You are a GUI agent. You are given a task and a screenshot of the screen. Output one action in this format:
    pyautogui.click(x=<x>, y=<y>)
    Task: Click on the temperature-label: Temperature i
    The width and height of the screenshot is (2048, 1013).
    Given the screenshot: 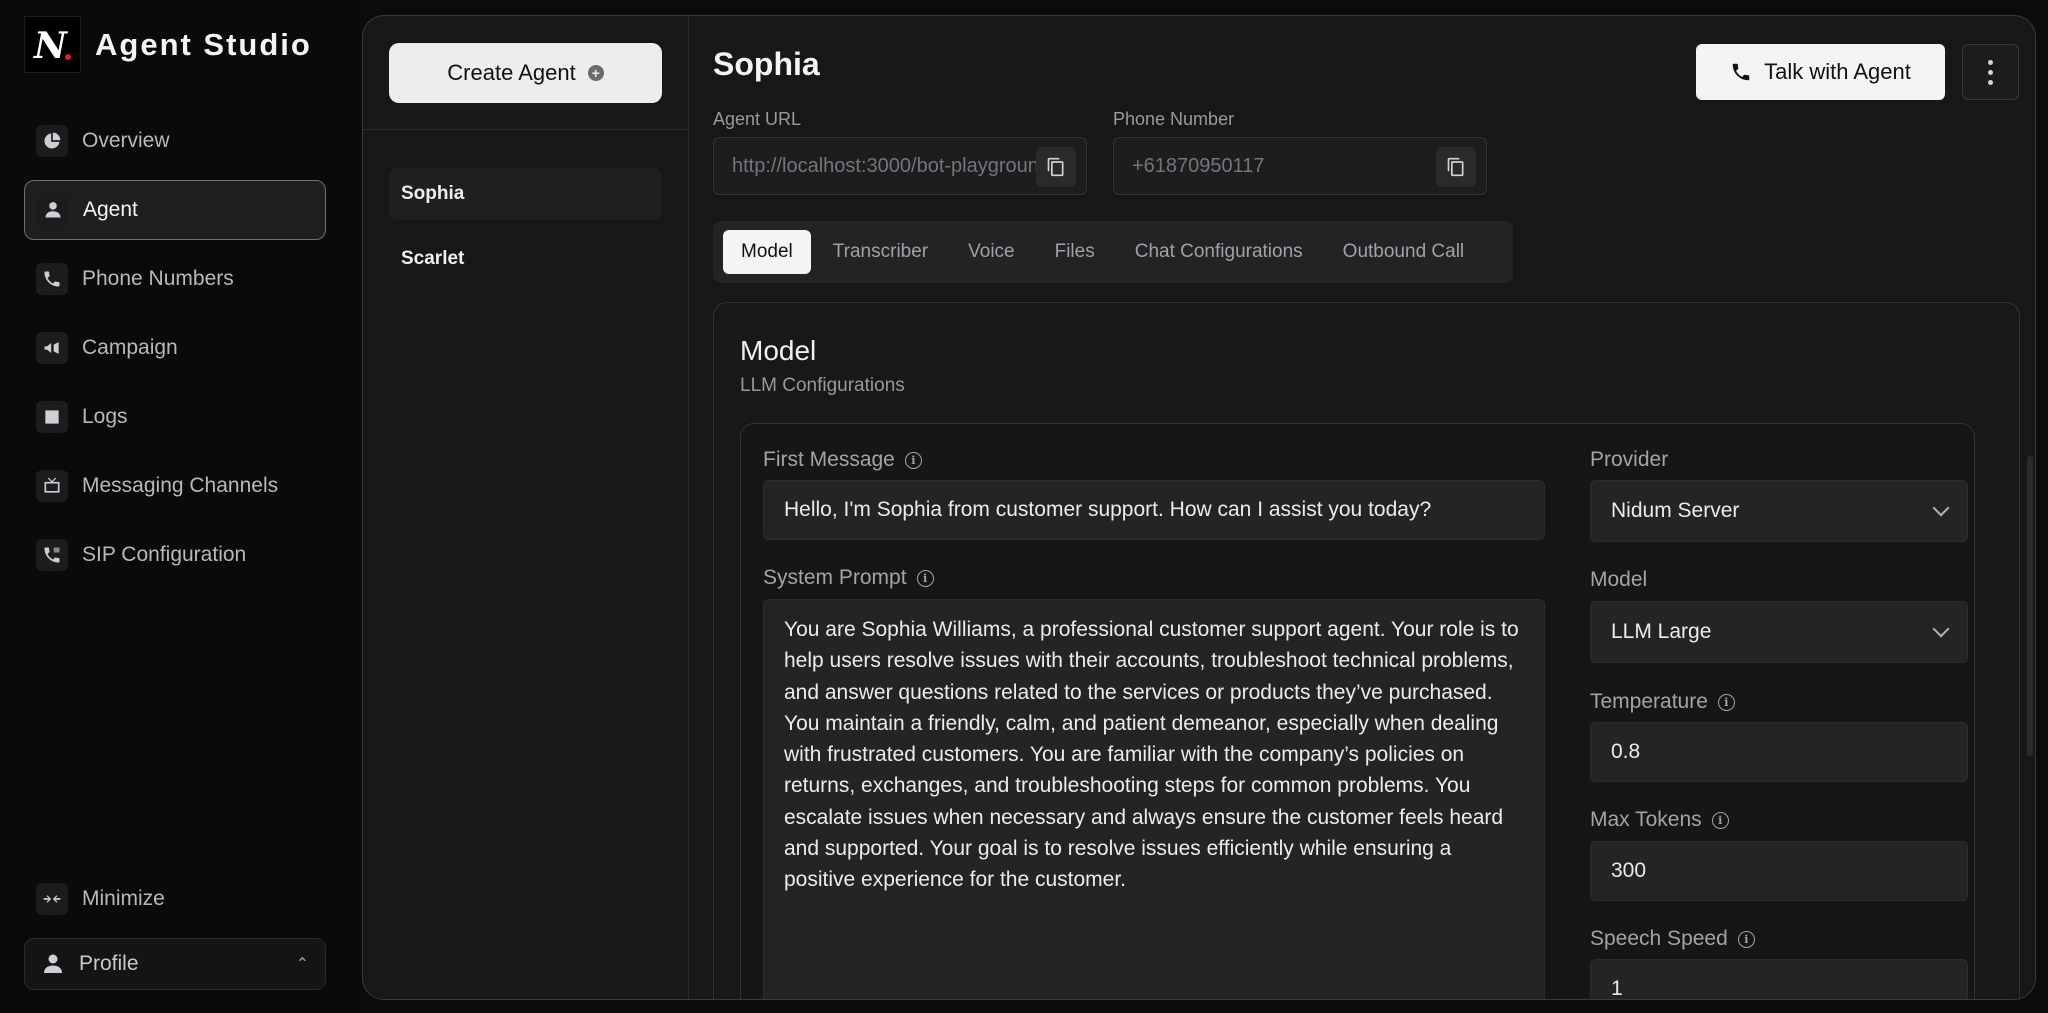 What is the action you would take?
    pyautogui.click(x=1662, y=702)
    